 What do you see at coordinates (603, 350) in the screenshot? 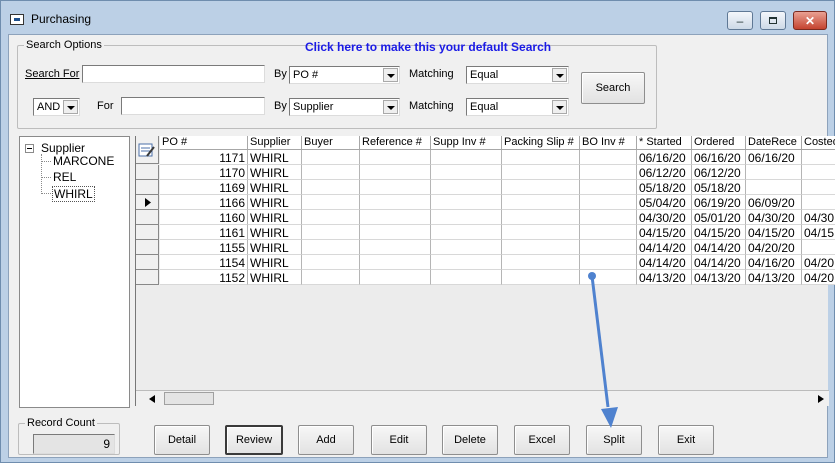
I see `annotation-arrow` at bounding box center [603, 350].